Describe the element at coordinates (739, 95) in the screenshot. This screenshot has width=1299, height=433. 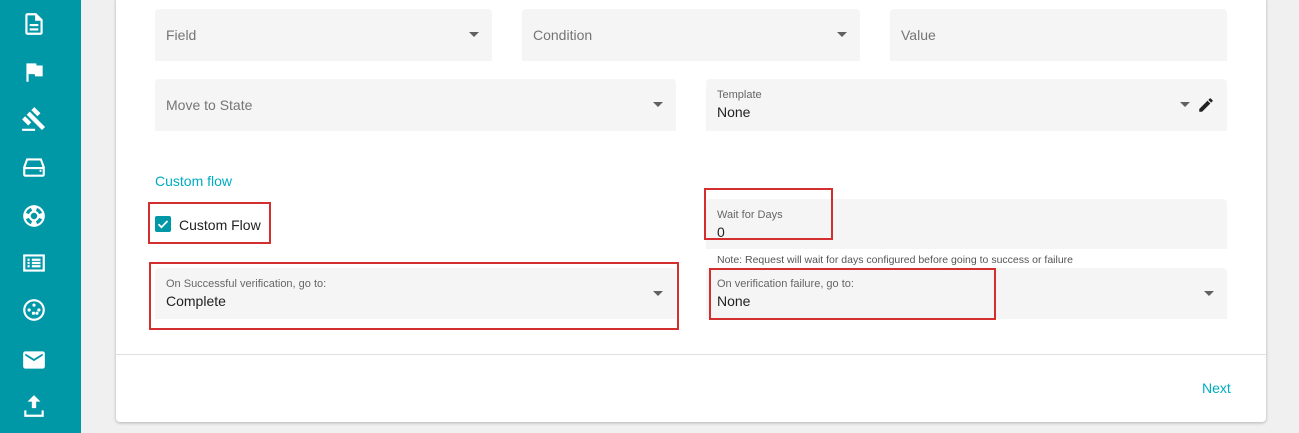
I see `template-label: Template` at that location.